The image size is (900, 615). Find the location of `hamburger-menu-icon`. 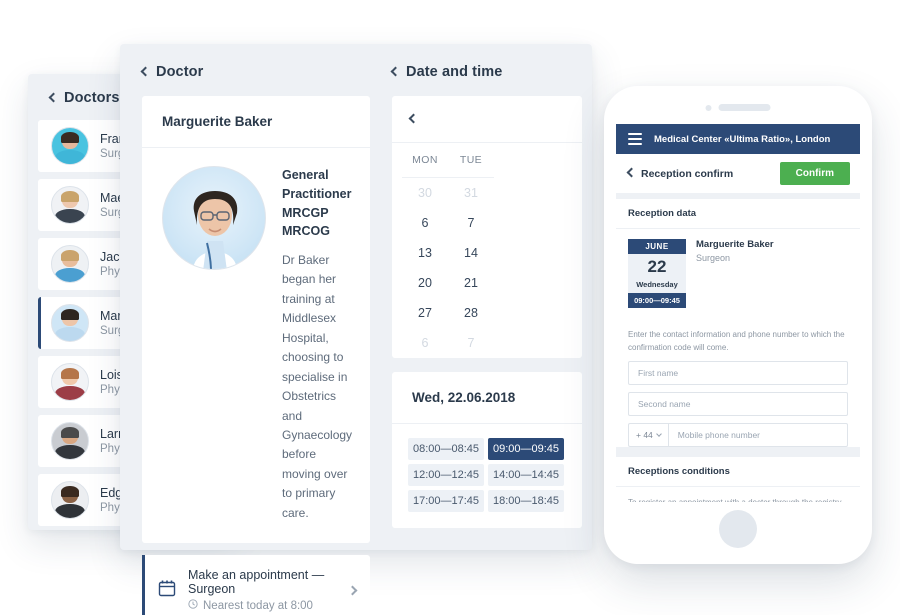

hamburger-menu-icon is located at coordinates (635, 139).